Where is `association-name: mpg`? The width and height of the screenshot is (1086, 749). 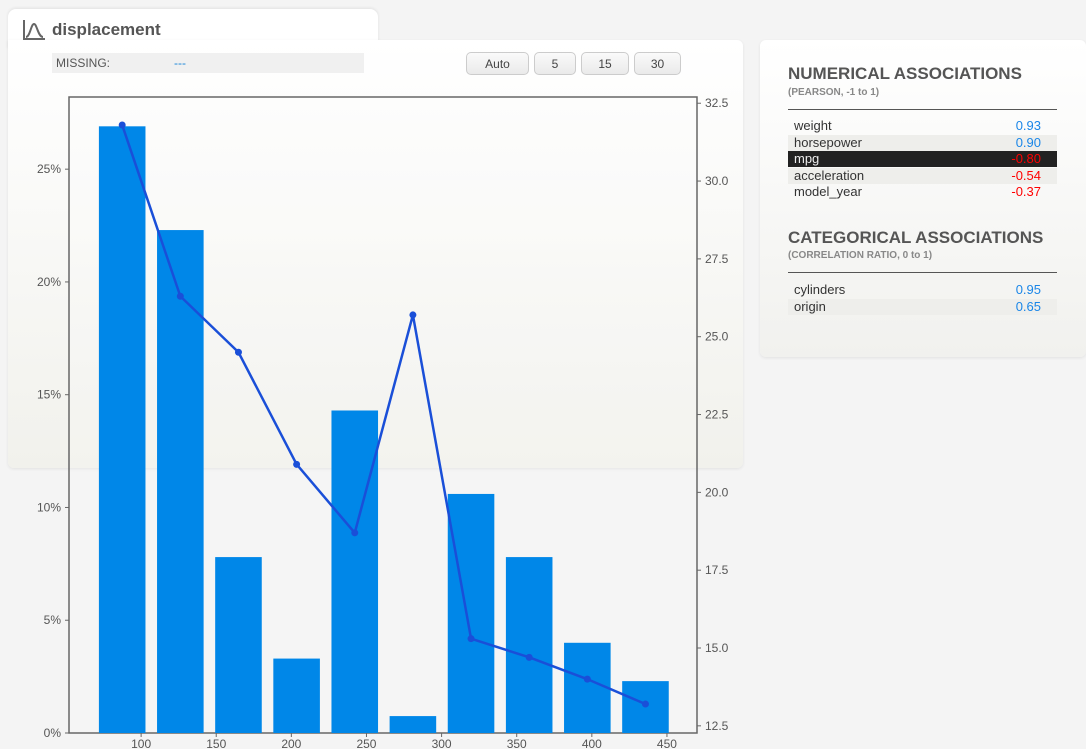
association-name: mpg is located at coordinates (807, 158).